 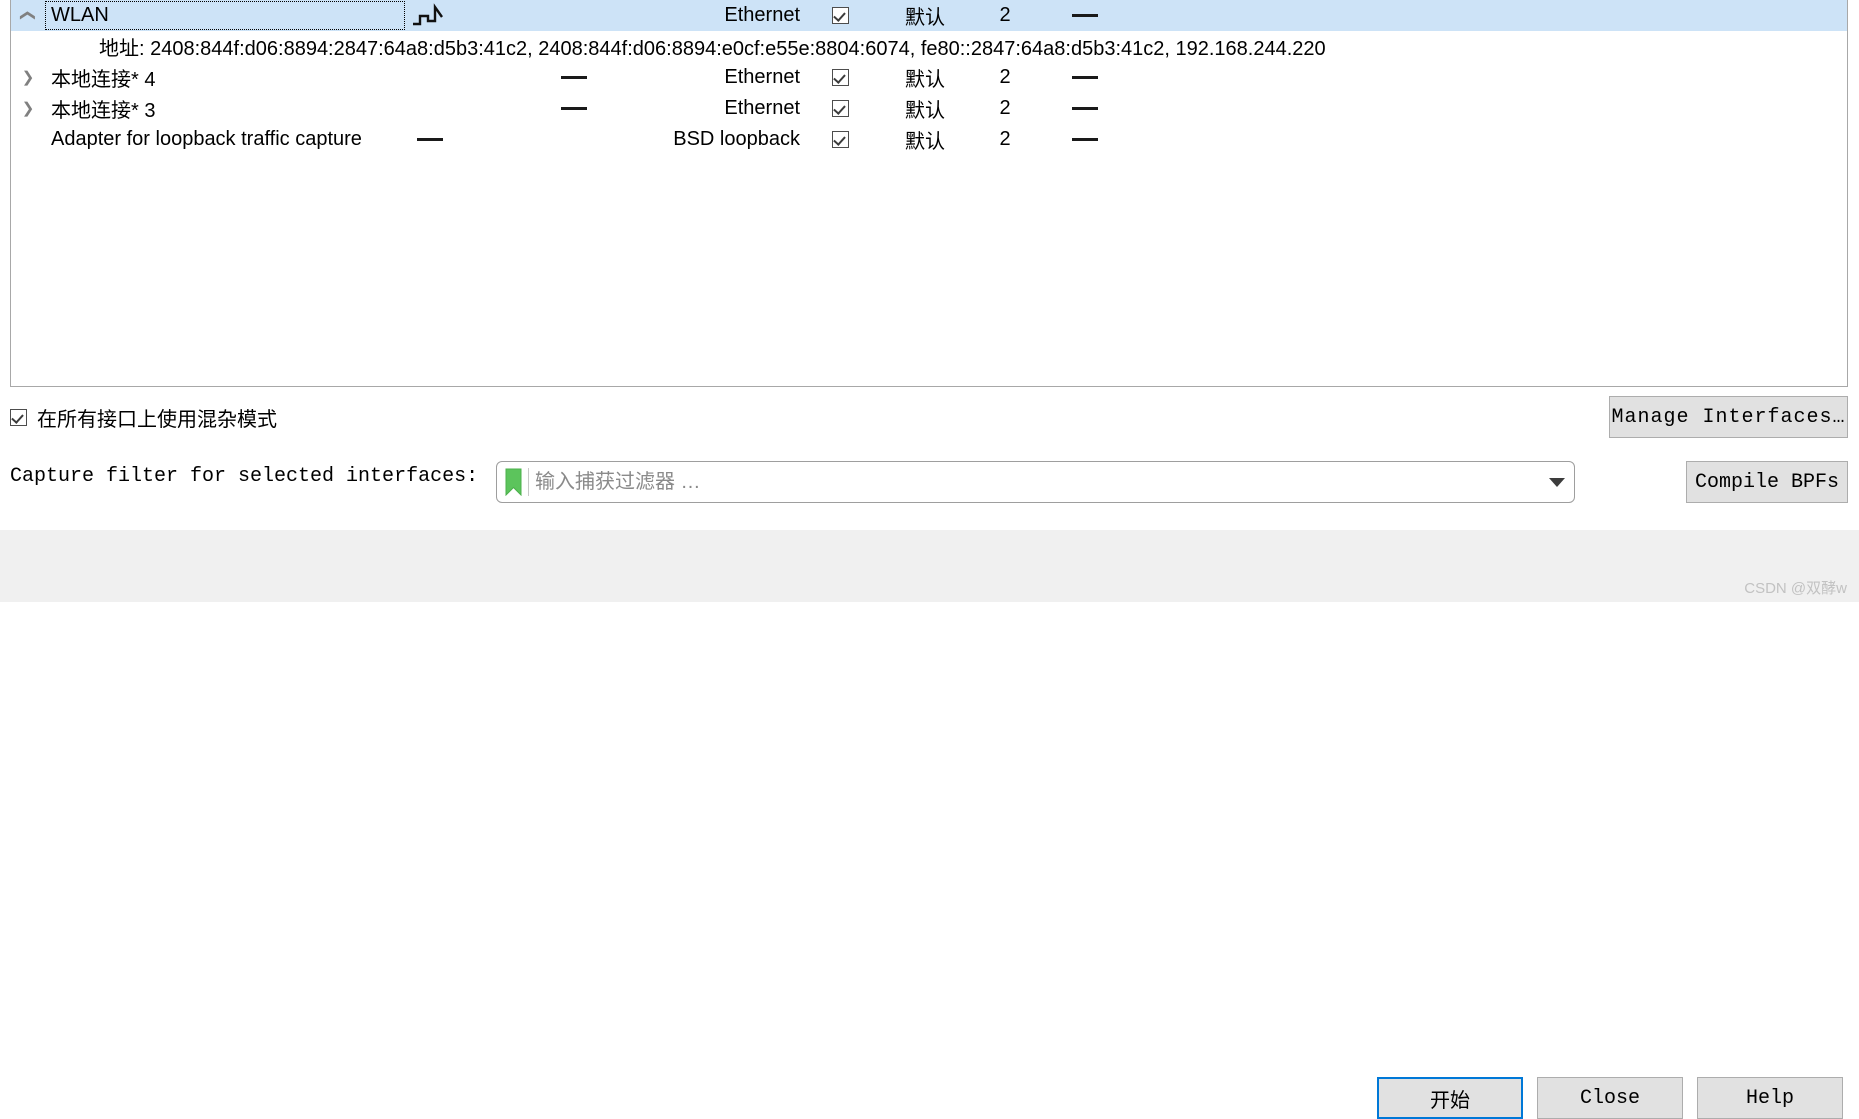 I want to click on table-row: ❮ WLAN Ethernet 默认 2, so click(x=929, y=15).